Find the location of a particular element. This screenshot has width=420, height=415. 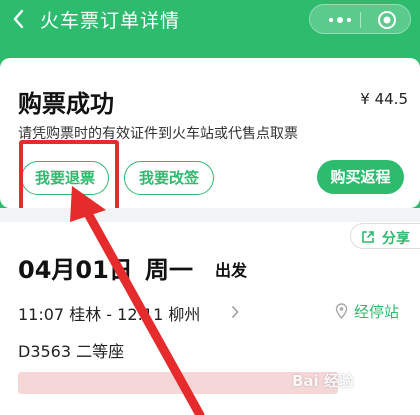

order-status-title: 购票成功 is located at coordinates (66, 104).